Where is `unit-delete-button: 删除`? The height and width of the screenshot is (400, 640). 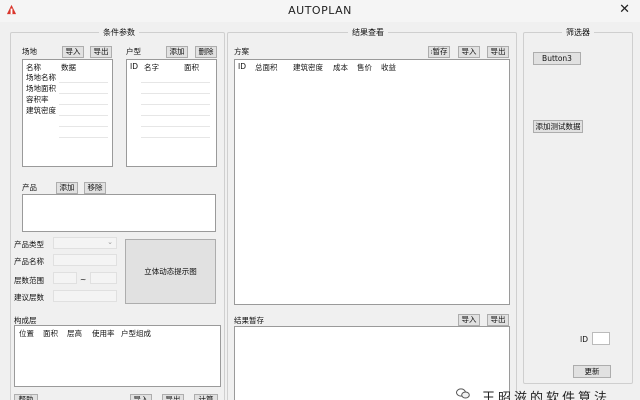 unit-delete-button: 删除 is located at coordinates (206, 52).